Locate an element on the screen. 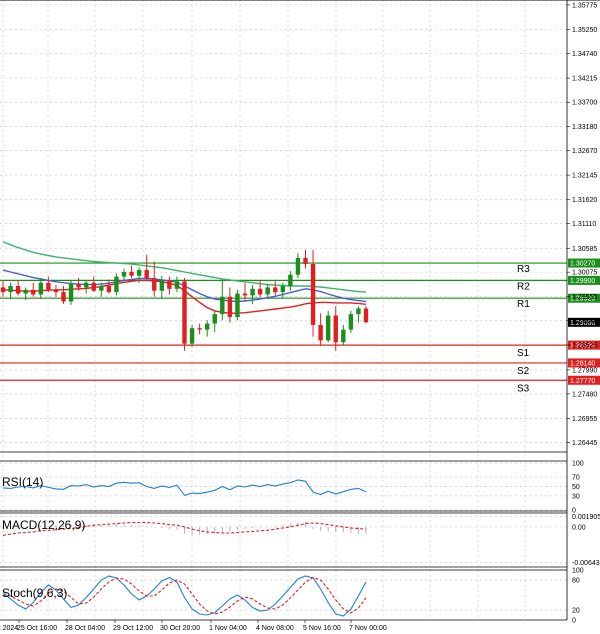 This screenshot has width=600, height=634. price-tick-label-11: 1.30075 is located at coordinates (584, 273).